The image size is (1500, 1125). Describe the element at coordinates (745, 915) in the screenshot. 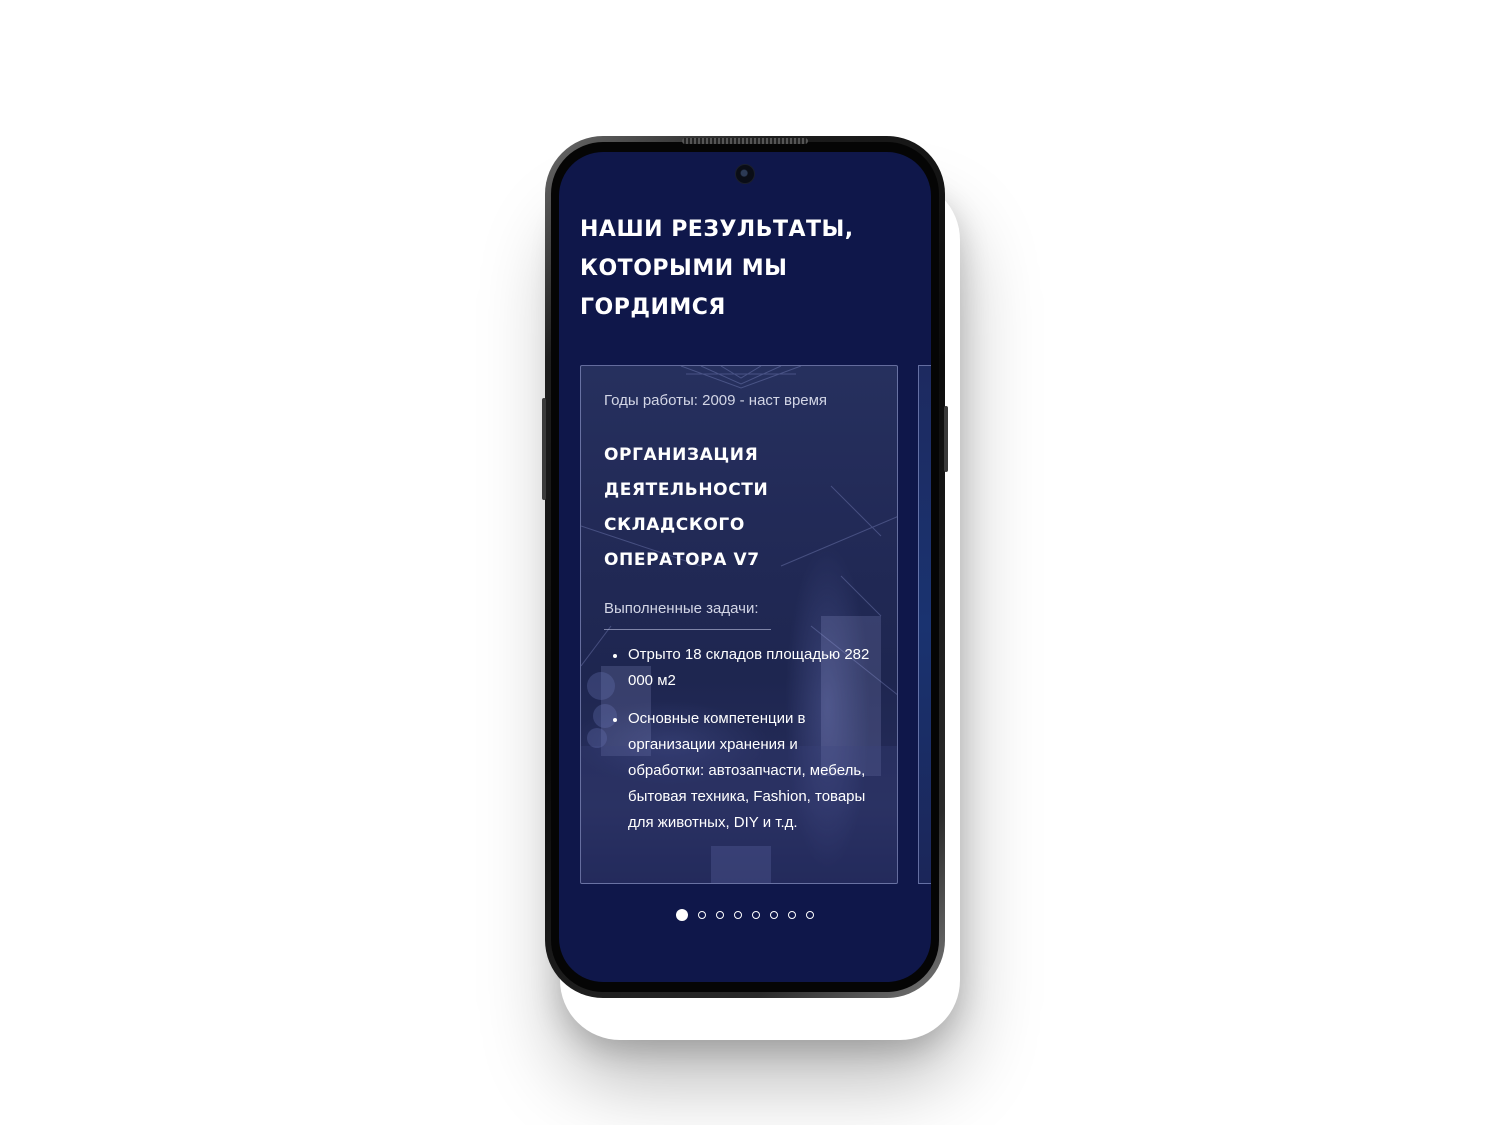

I see `carousel-pagination` at that location.